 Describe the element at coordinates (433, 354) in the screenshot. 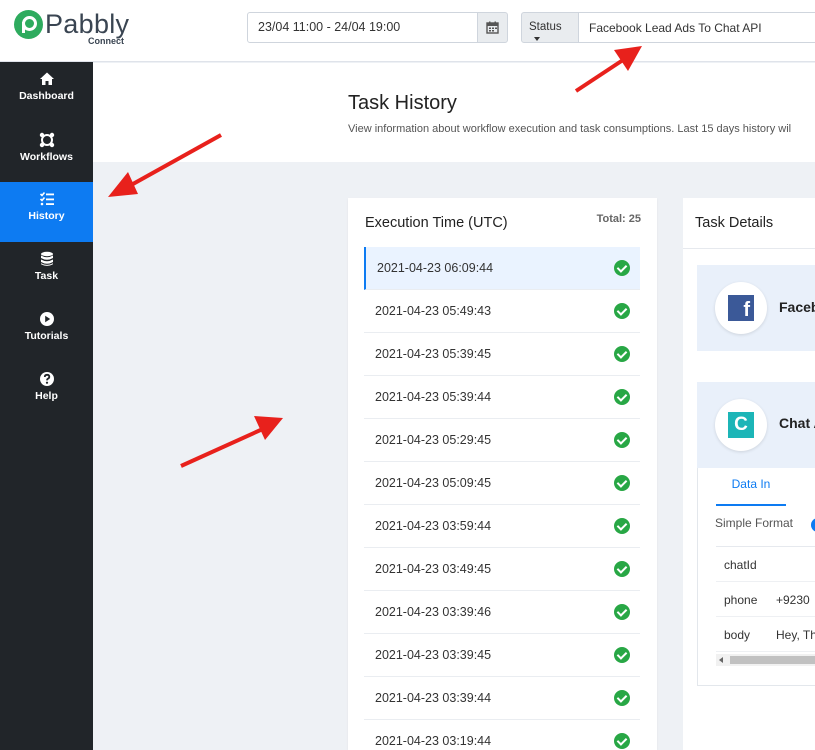

I see `execution-time: 2021-04-23 05:39:45` at that location.